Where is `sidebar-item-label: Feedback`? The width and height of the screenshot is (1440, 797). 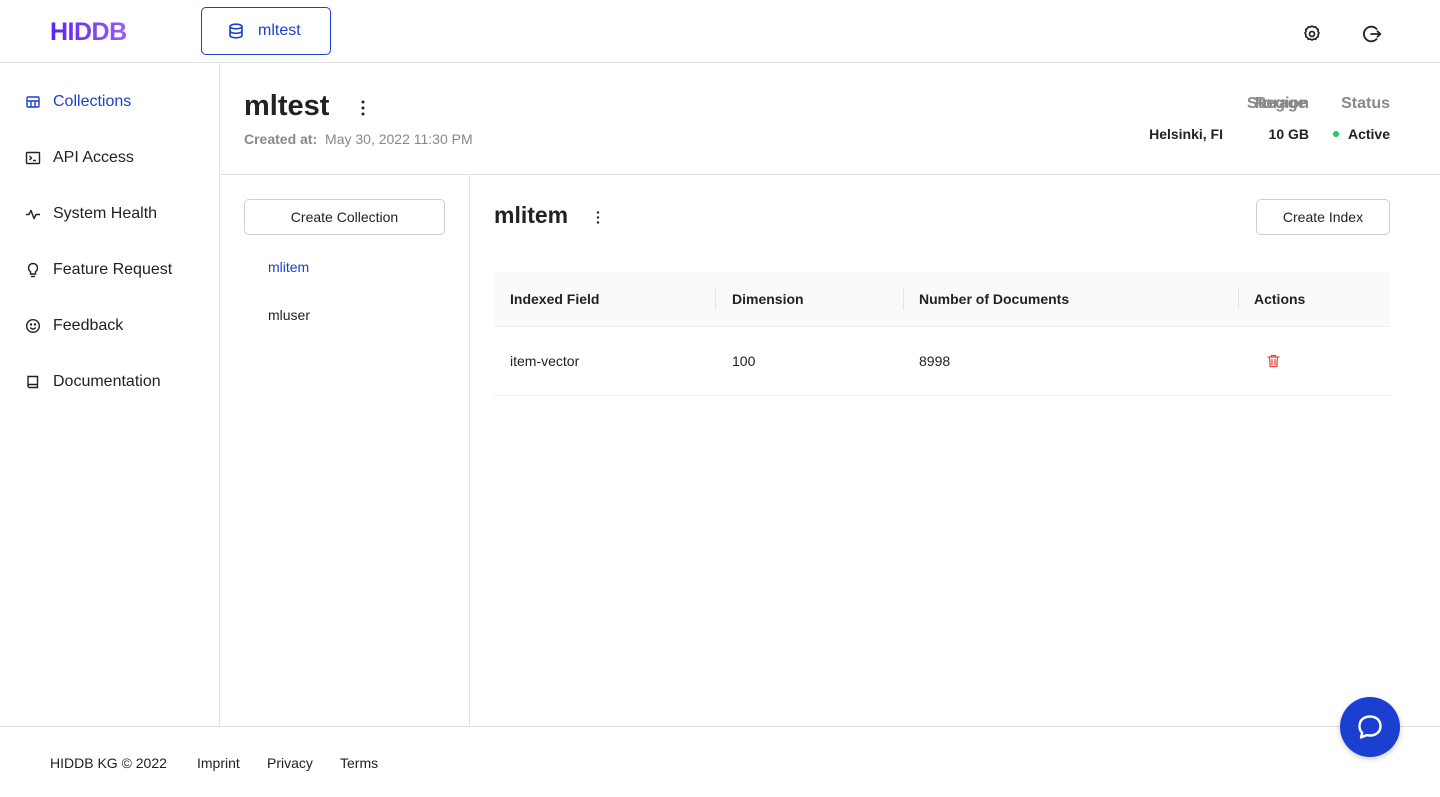 sidebar-item-label: Feedback is located at coordinates (88, 325).